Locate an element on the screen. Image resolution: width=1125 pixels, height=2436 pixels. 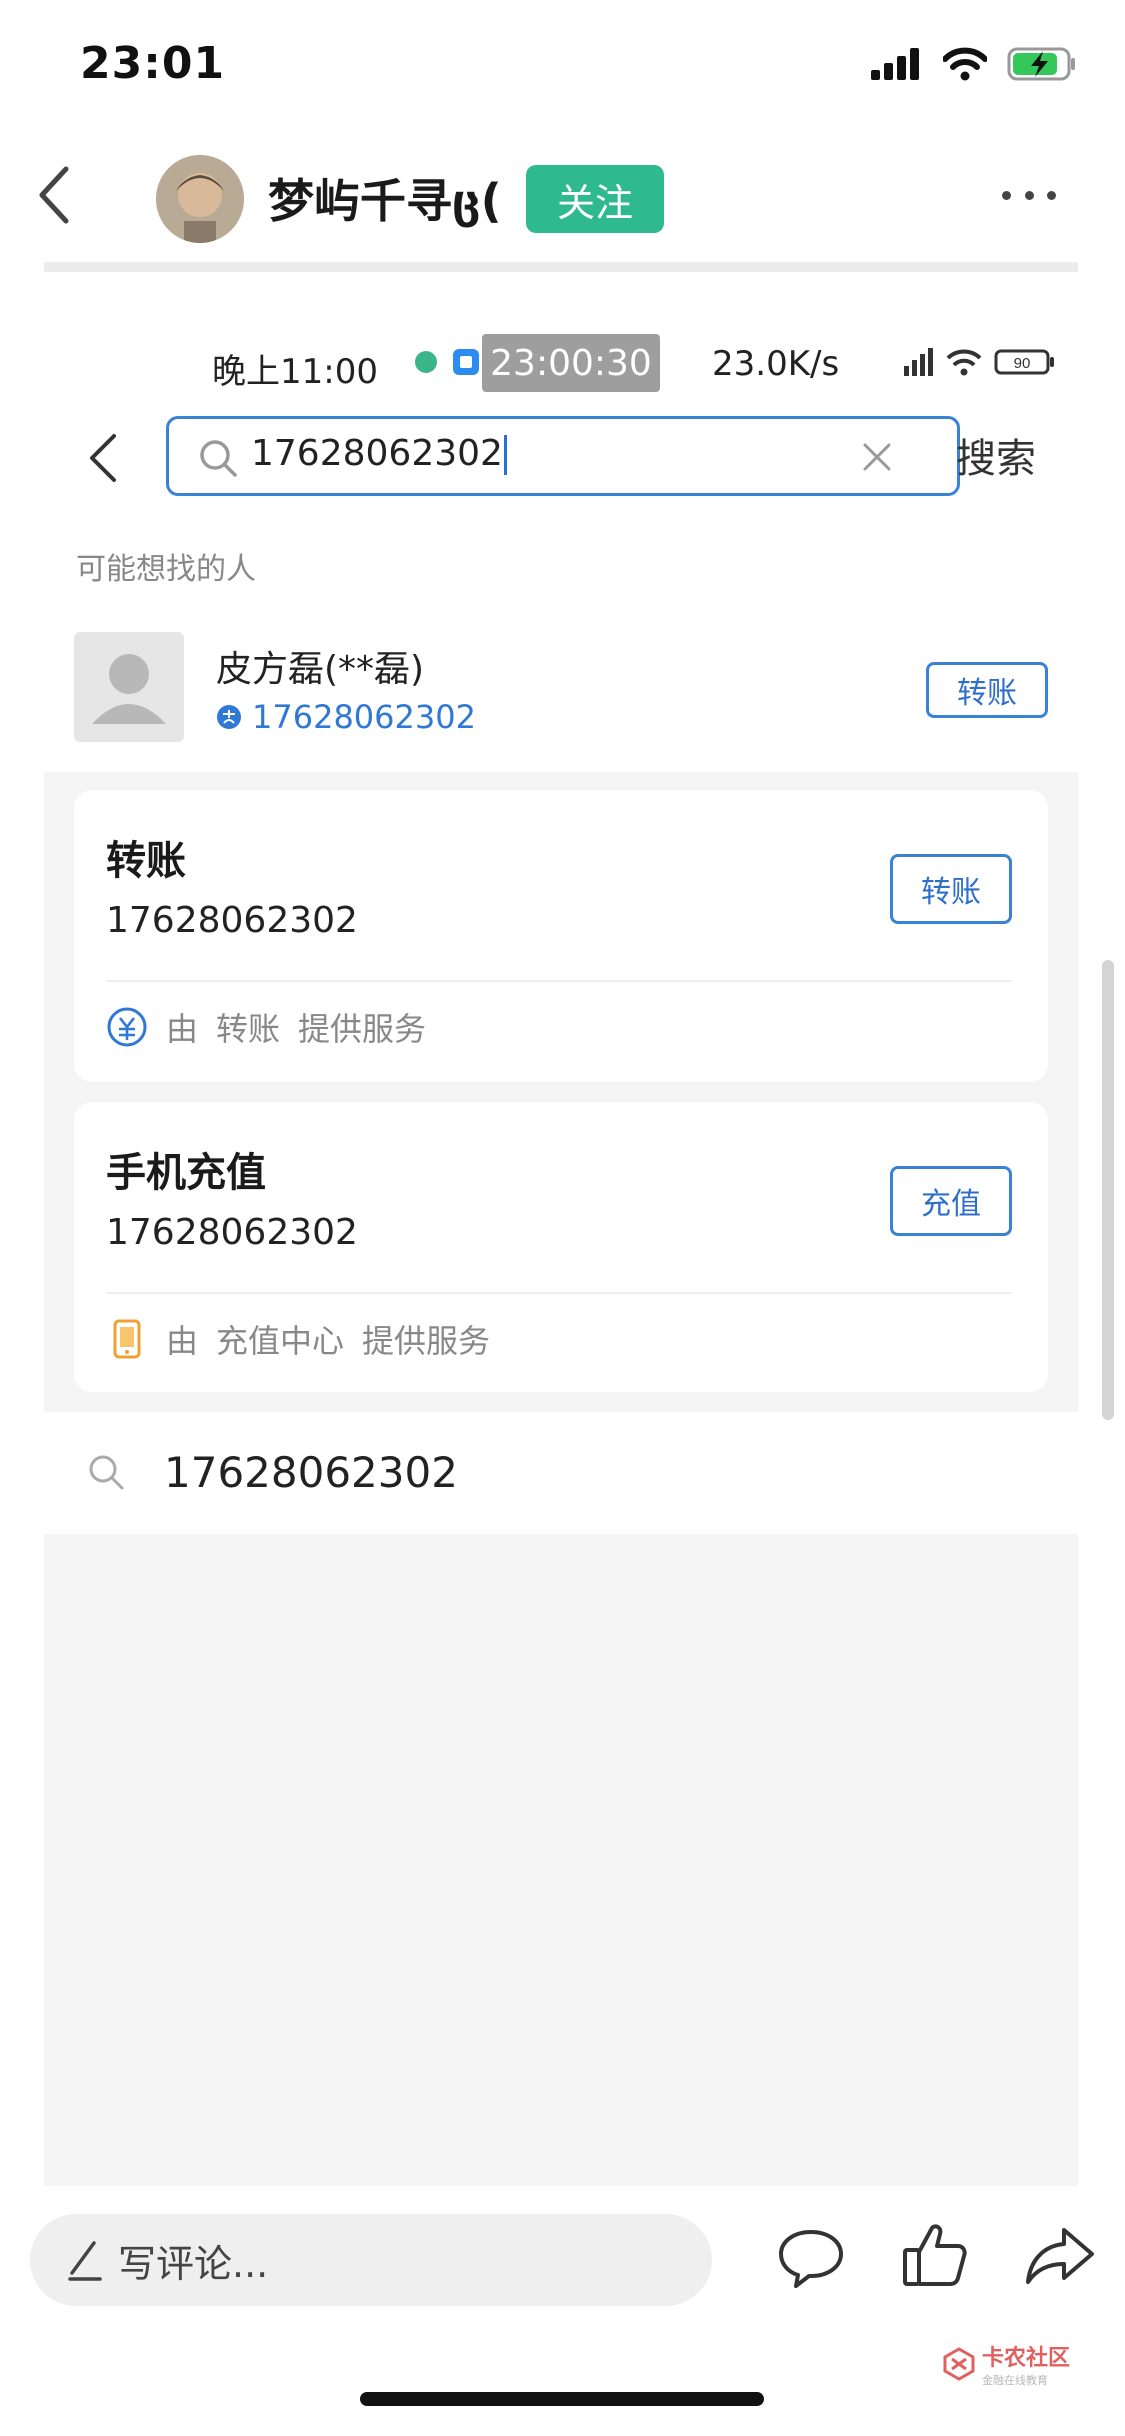
person-transfer-button: 转账 is located at coordinates (987, 690).